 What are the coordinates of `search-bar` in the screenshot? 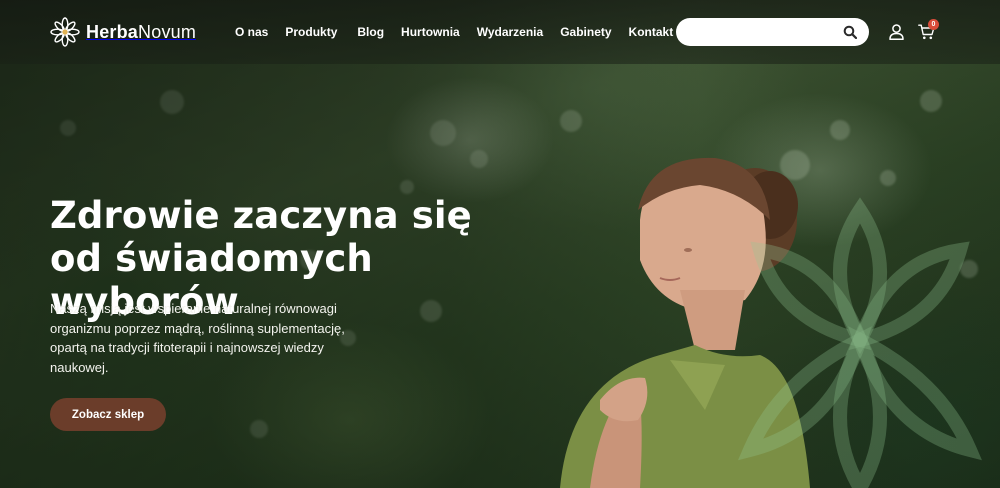 It's located at (772, 32).